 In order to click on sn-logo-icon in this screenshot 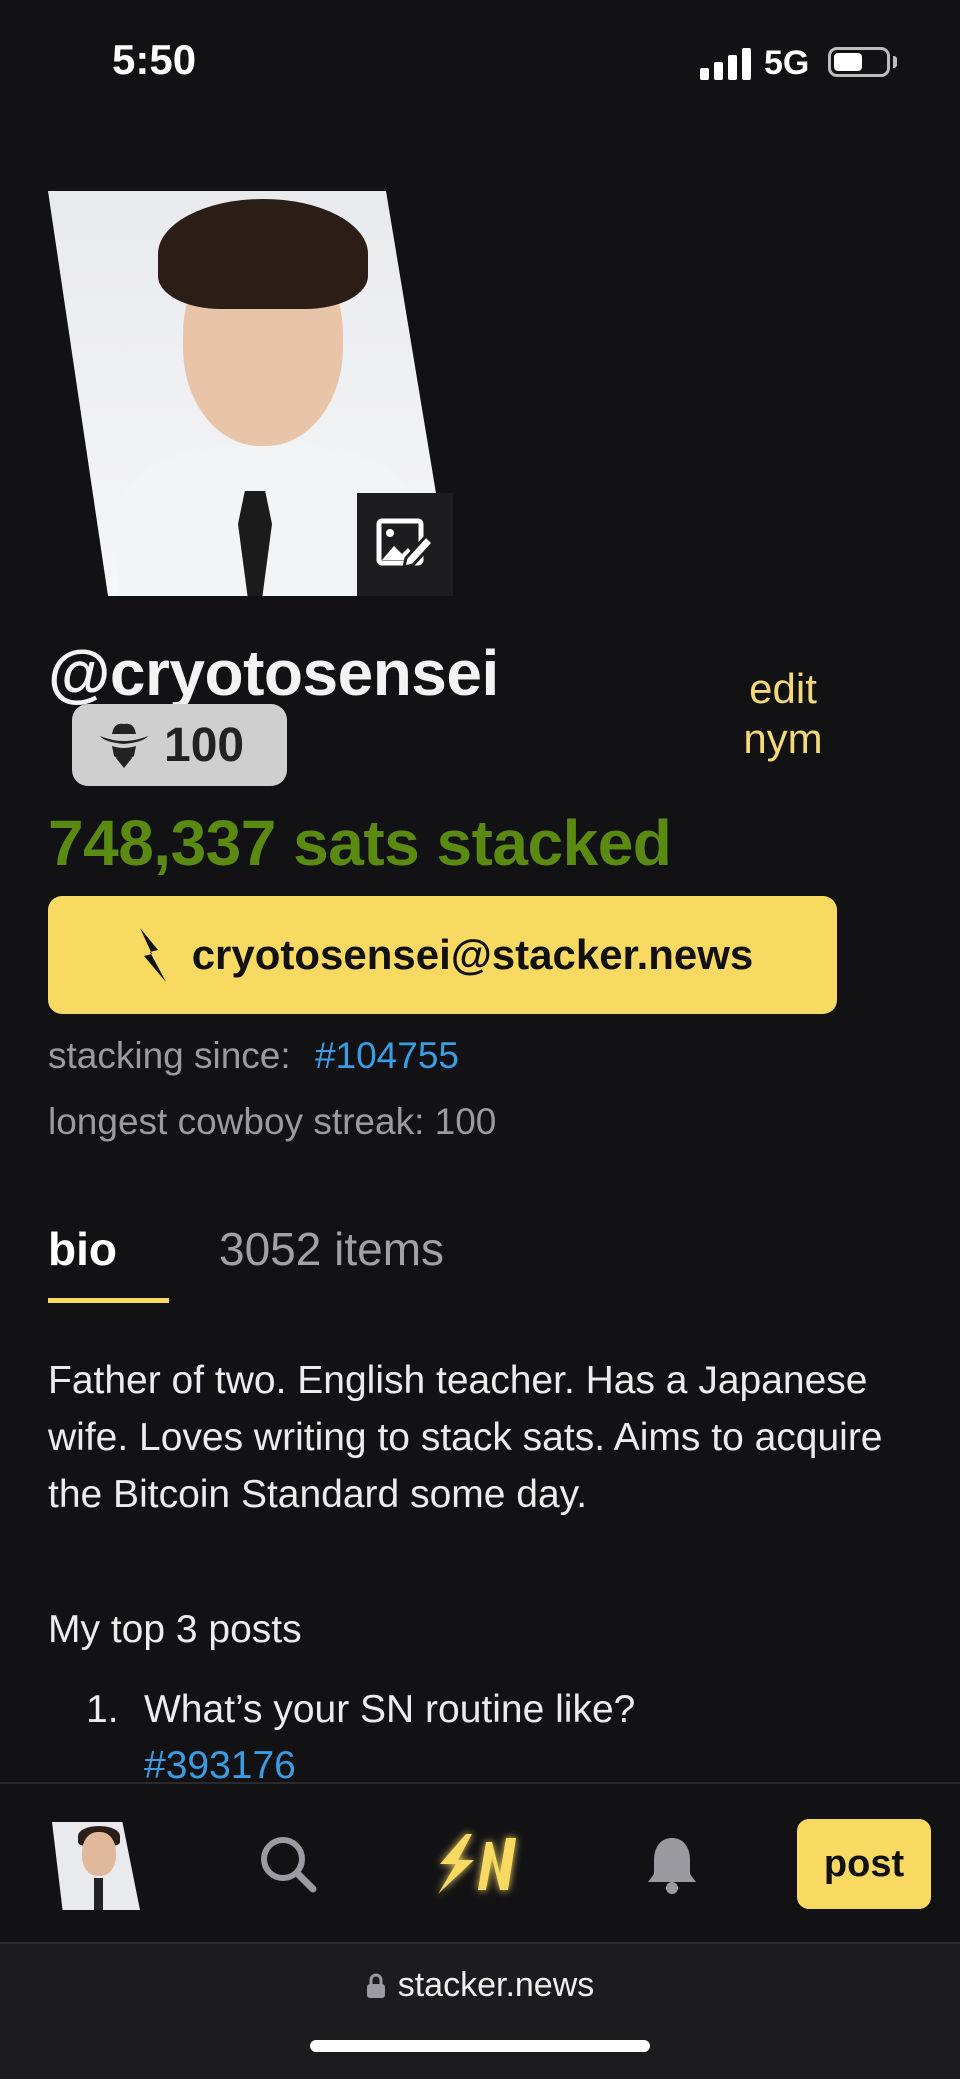, I will do `click(477, 1864)`.